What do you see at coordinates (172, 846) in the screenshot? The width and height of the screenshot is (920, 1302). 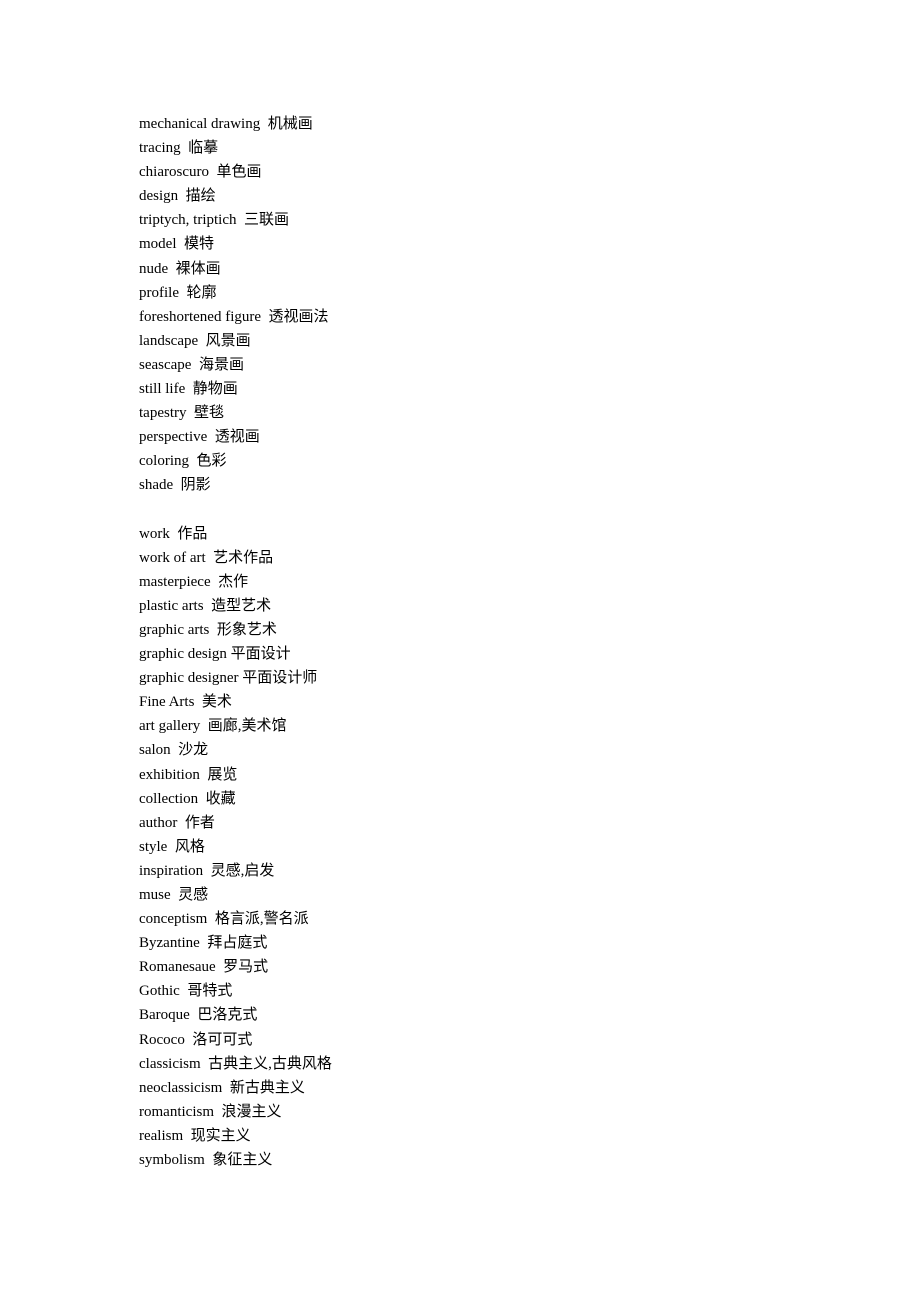 I see `vocabulary-entry: style 风格` at bounding box center [172, 846].